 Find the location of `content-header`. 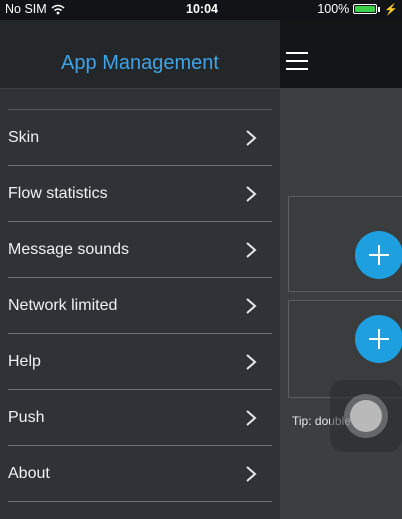

content-header is located at coordinates (341, 54).